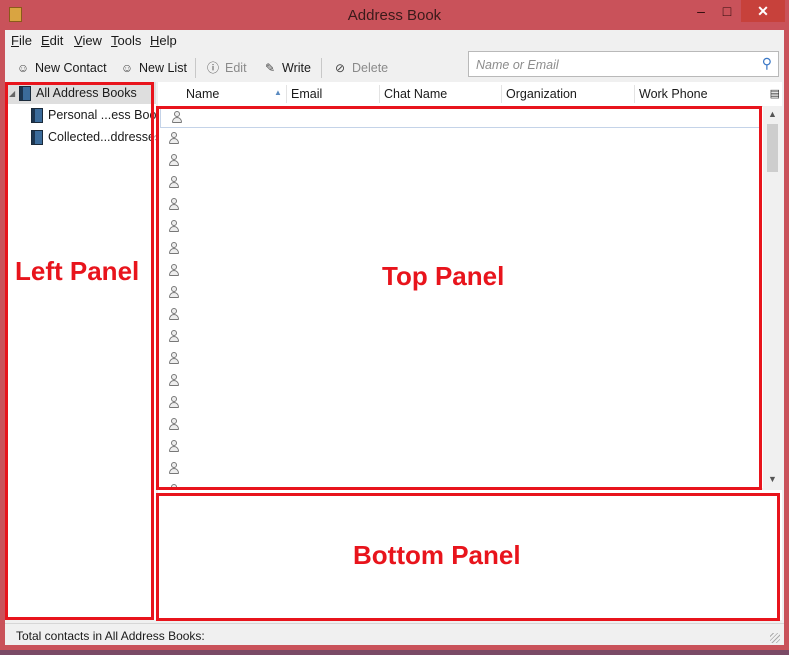  I want to click on menu-view: View, so click(88, 40).